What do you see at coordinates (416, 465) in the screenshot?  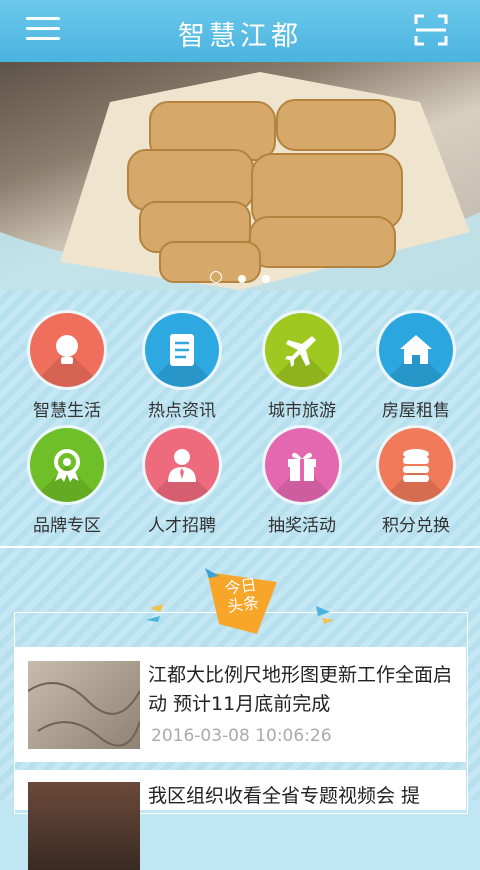 I see `coins-icon` at bounding box center [416, 465].